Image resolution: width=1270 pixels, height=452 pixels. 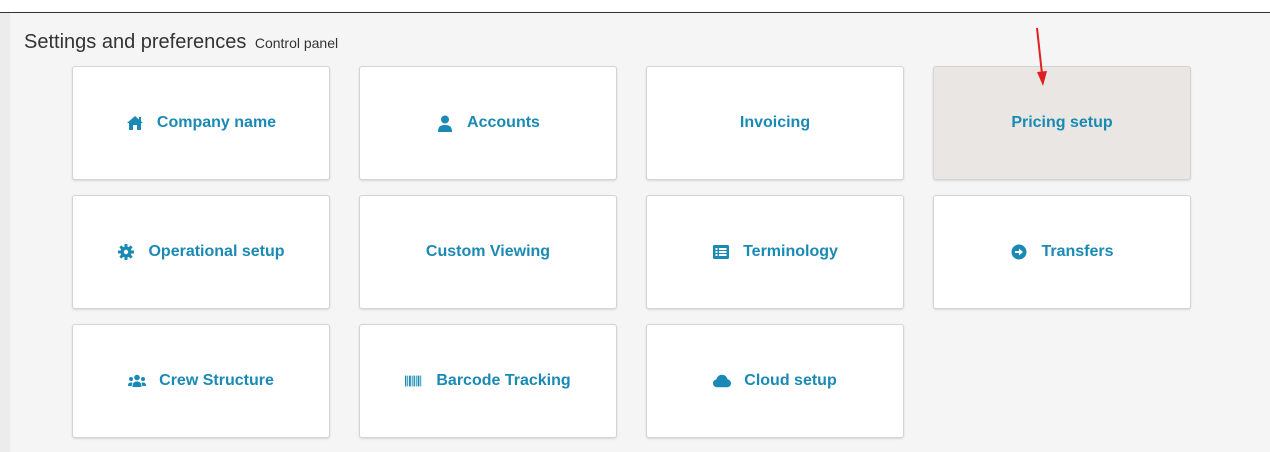 I want to click on tile-crew-structure: Crew Structure, so click(x=201, y=381).